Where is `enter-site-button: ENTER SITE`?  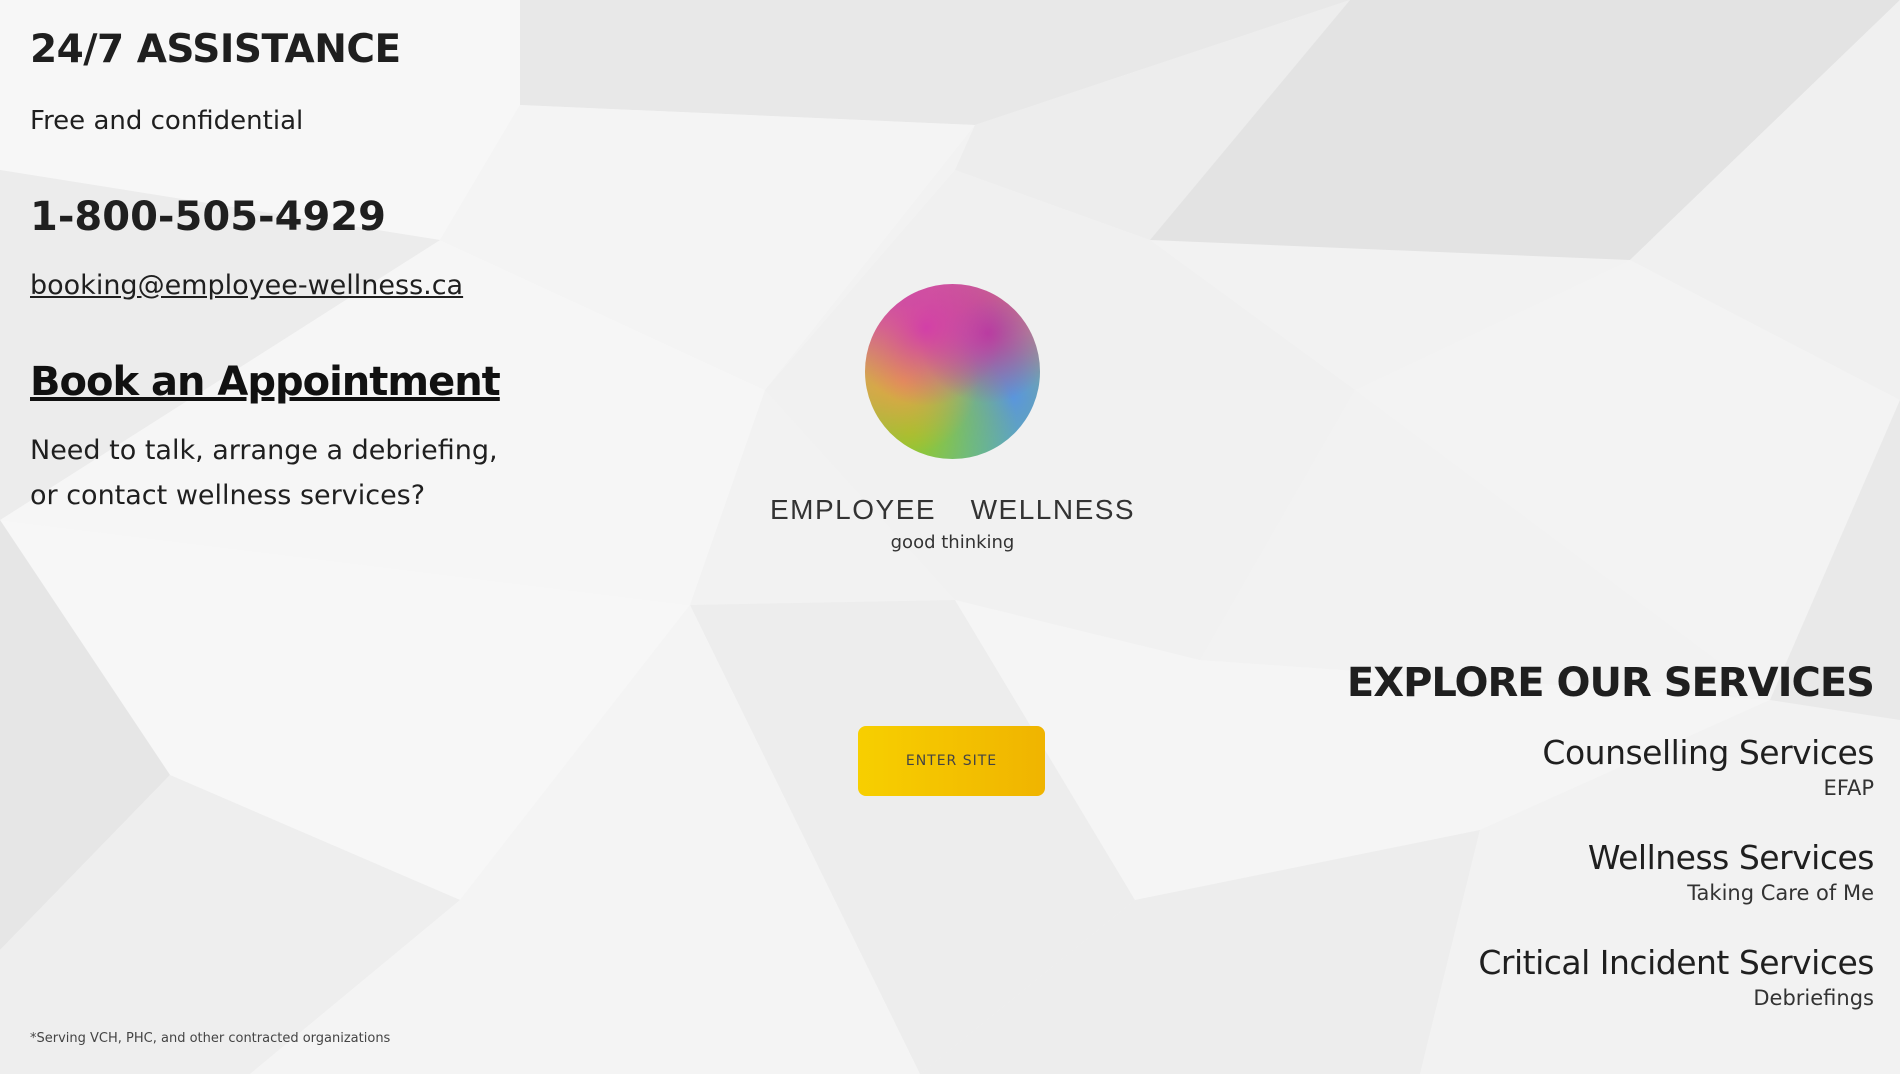 enter-site-button: ENTER SITE is located at coordinates (951, 761).